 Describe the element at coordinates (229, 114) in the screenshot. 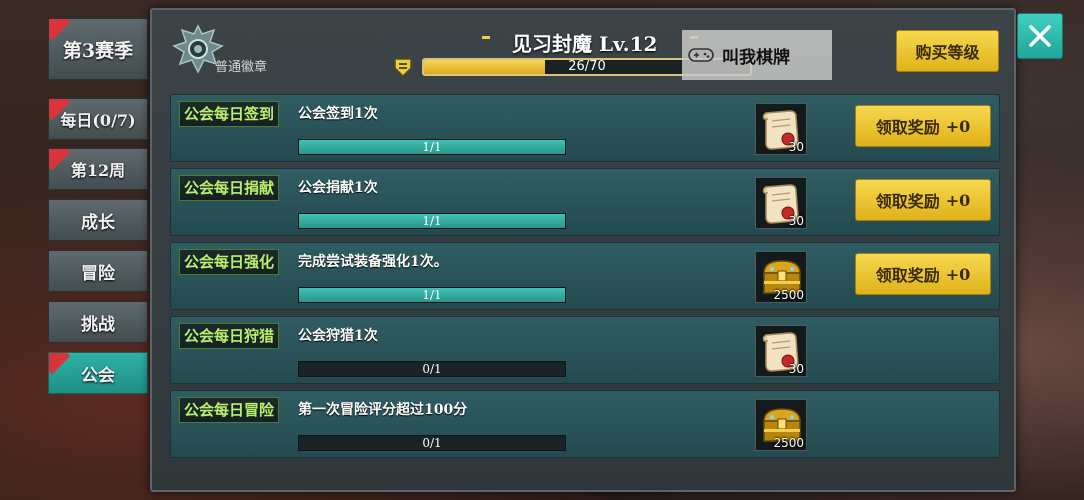

I see `task-tag: 公会每日签到` at that location.